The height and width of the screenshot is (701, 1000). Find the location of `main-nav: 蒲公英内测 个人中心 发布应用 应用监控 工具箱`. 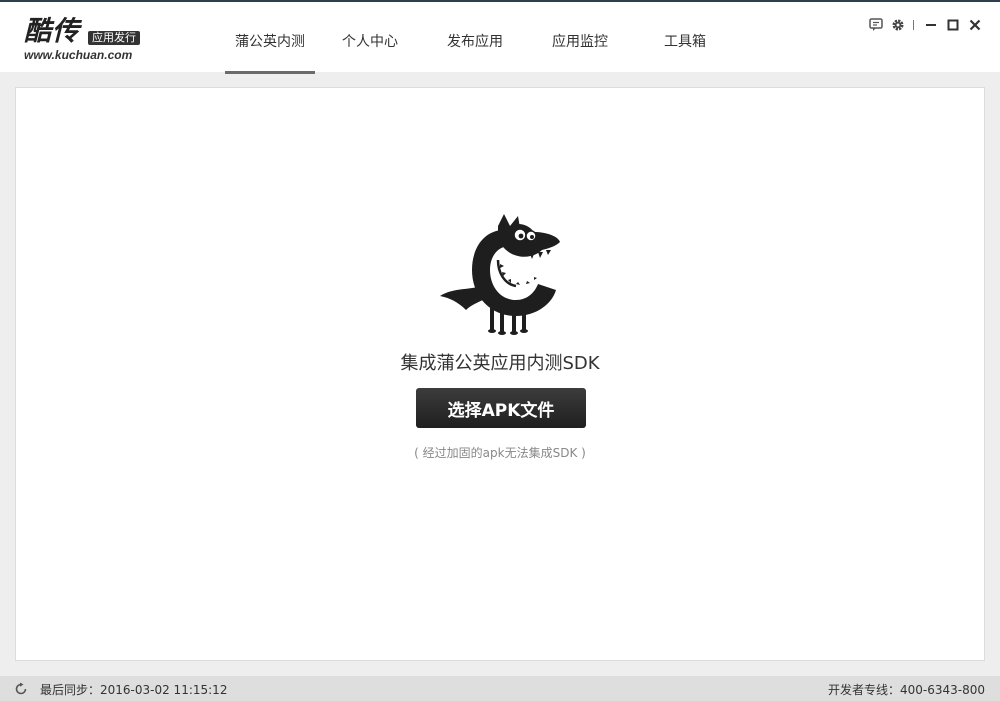

main-nav: 蒲公英内测 个人中心 发布应用 应用监控 工具箱 is located at coordinates (480, 38).